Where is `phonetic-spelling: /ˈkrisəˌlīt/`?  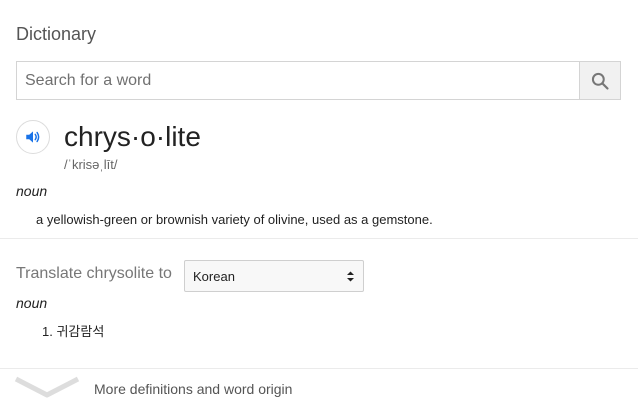 phonetic-spelling: /ˈkrisəˌlīt/ is located at coordinates (91, 164).